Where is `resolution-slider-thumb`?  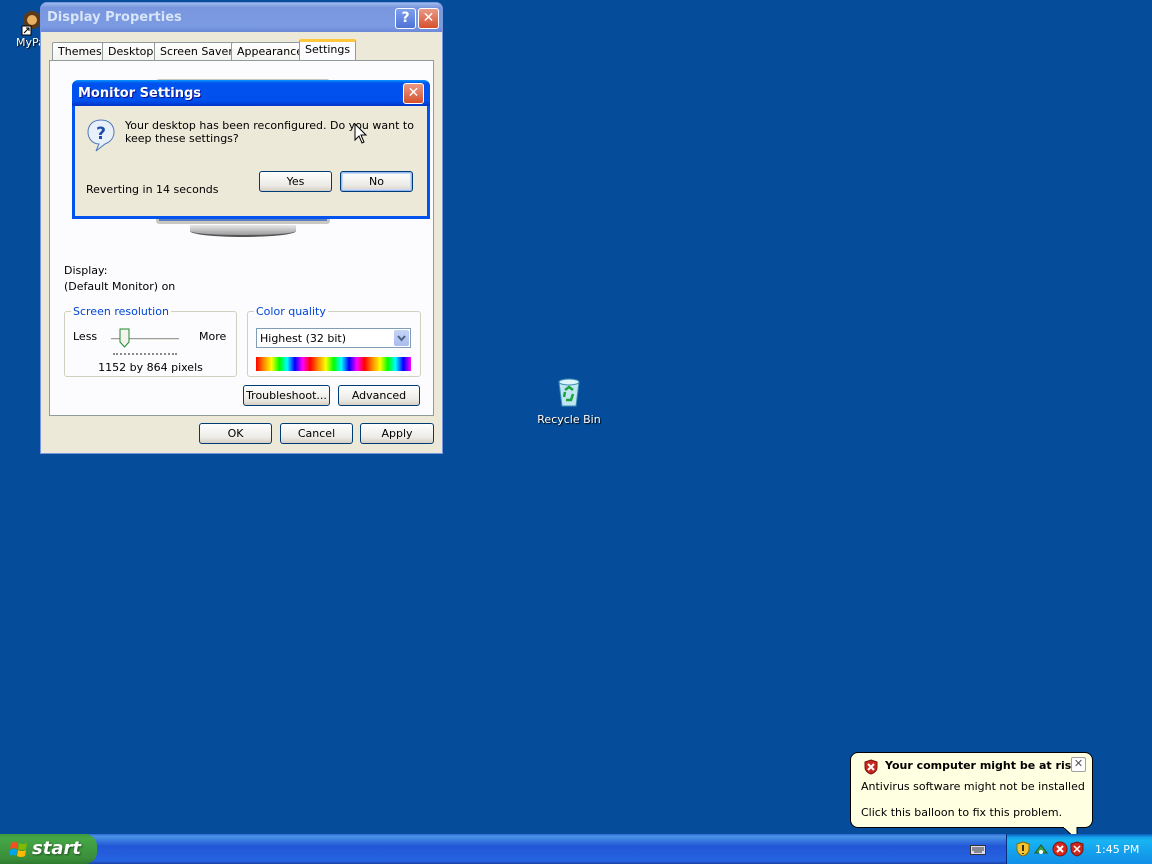 resolution-slider-thumb is located at coordinates (124, 338).